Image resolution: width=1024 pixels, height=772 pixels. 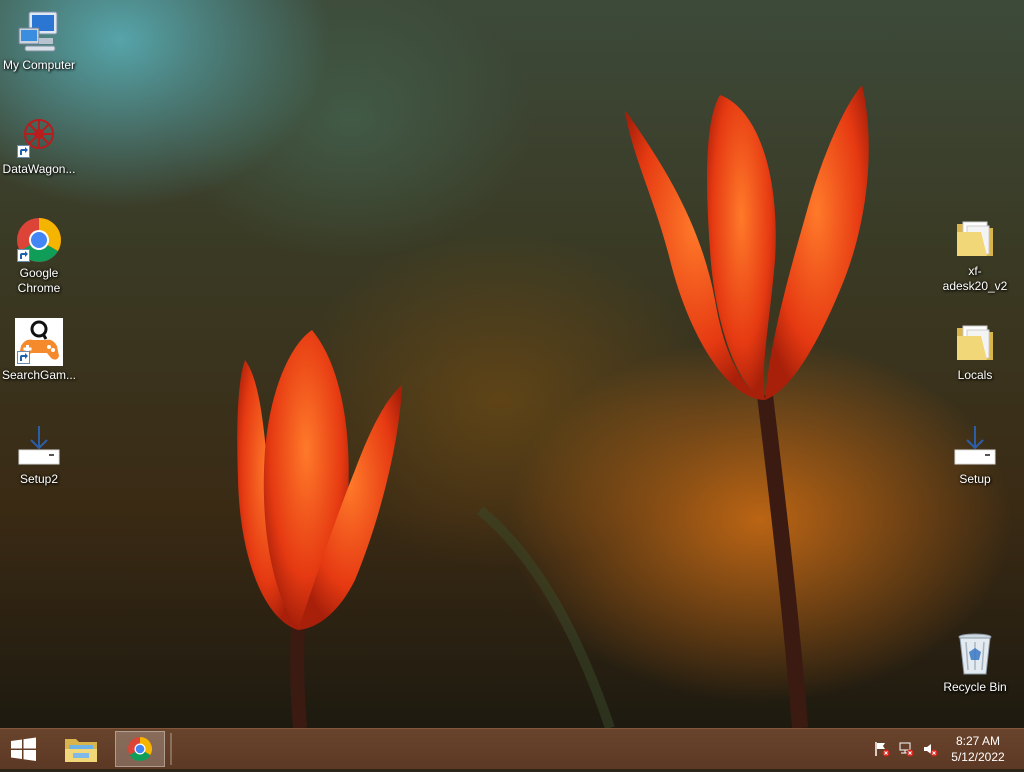 What do you see at coordinates (975, 479) in the screenshot?
I see `desktop-icon-label: Setup` at bounding box center [975, 479].